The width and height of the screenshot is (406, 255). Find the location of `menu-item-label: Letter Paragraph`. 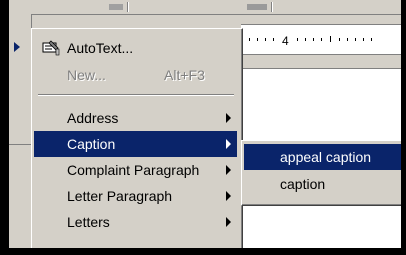

menu-item-label: Letter Paragraph is located at coordinates (120, 196).